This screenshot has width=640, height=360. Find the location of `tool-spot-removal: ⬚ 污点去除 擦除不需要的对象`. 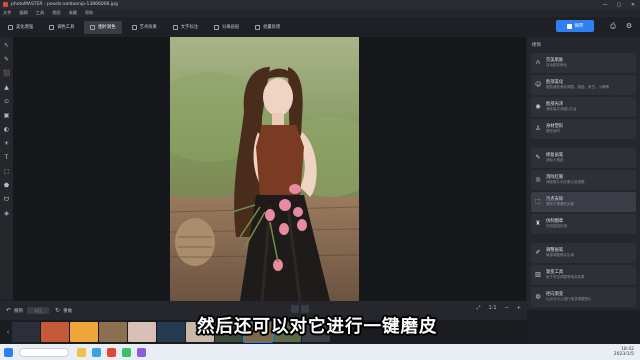

tool-spot-removal: ⬚ 污点去除 擦除不需要的对象 is located at coordinates (583, 202).